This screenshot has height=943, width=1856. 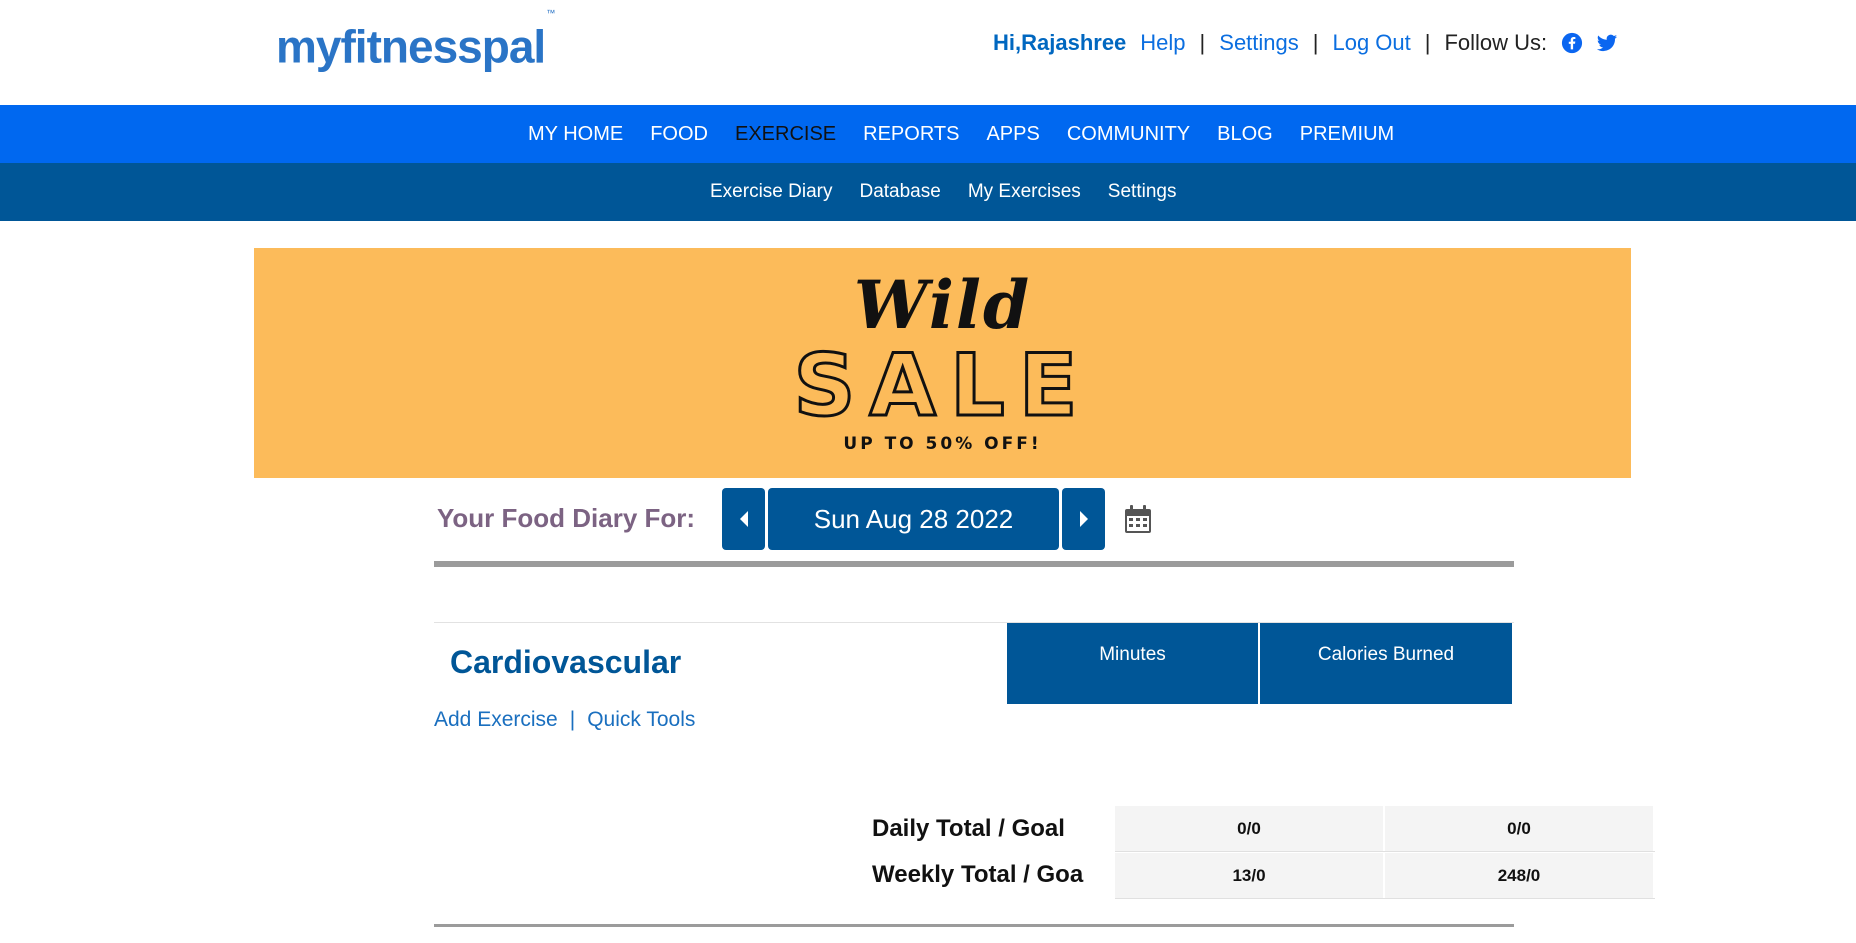 What do you see at coordinates (1371, 43) in the screenshot?
I see `logout-link: Log Out` at bounding box center [1371, 43].